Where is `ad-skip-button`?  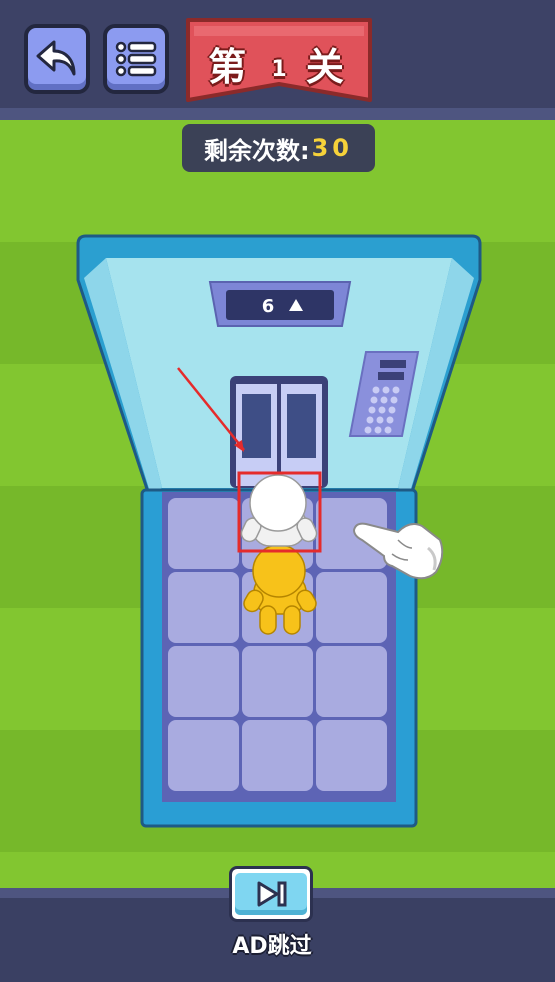
ad-skip-button is located at coordinates (271, 894).